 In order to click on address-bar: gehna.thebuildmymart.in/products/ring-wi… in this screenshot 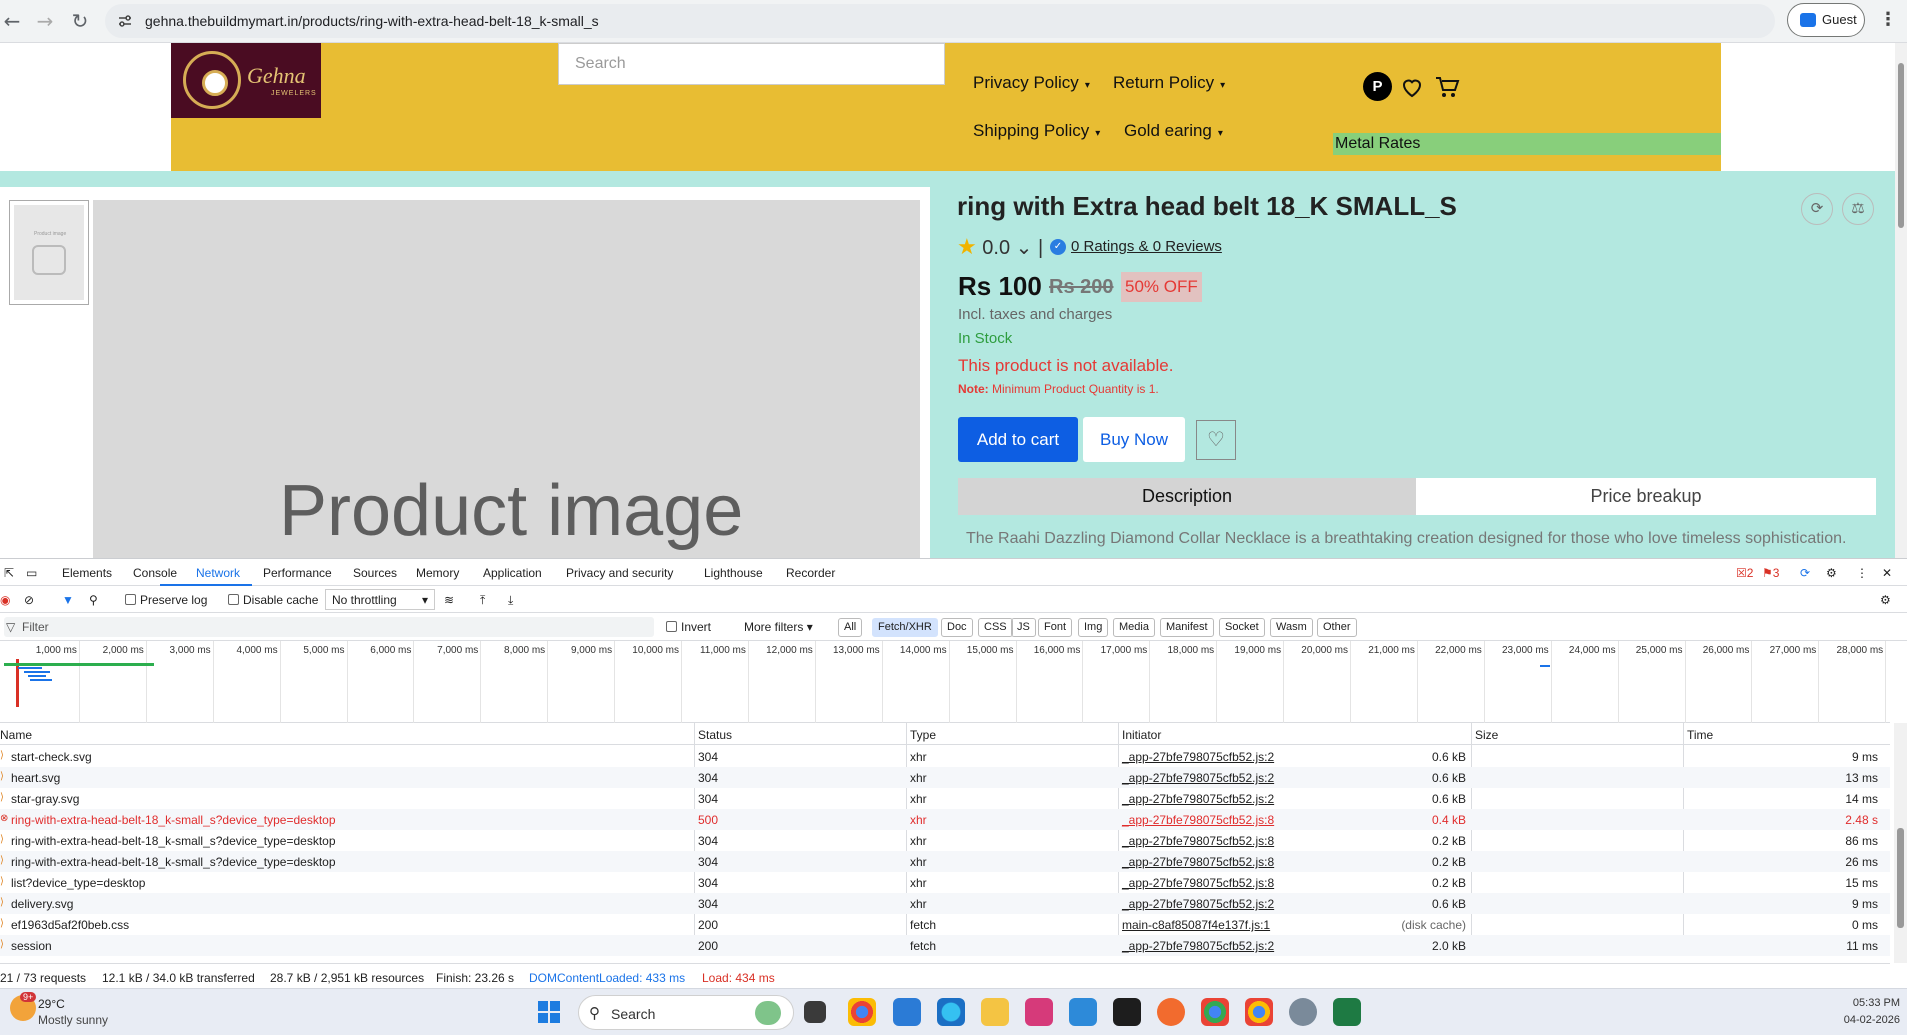, I will do `click(940, 21)`.